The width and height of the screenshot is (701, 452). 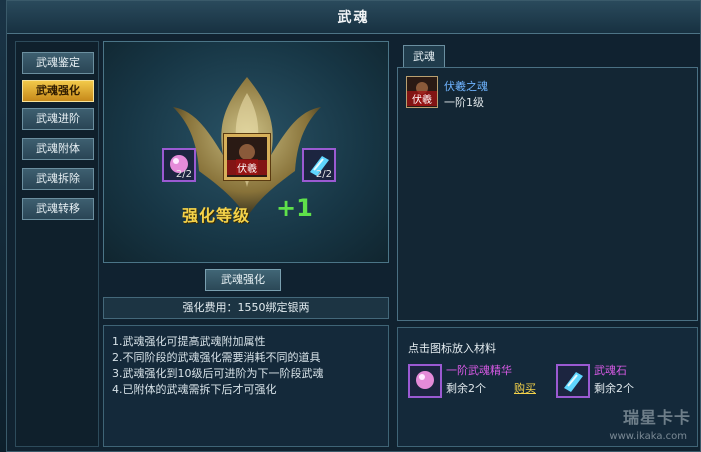 What do you see at coordinates (464, 102) in the screenshot?
I see `item-level: 一阶1级` at bounding box center [464, 102].